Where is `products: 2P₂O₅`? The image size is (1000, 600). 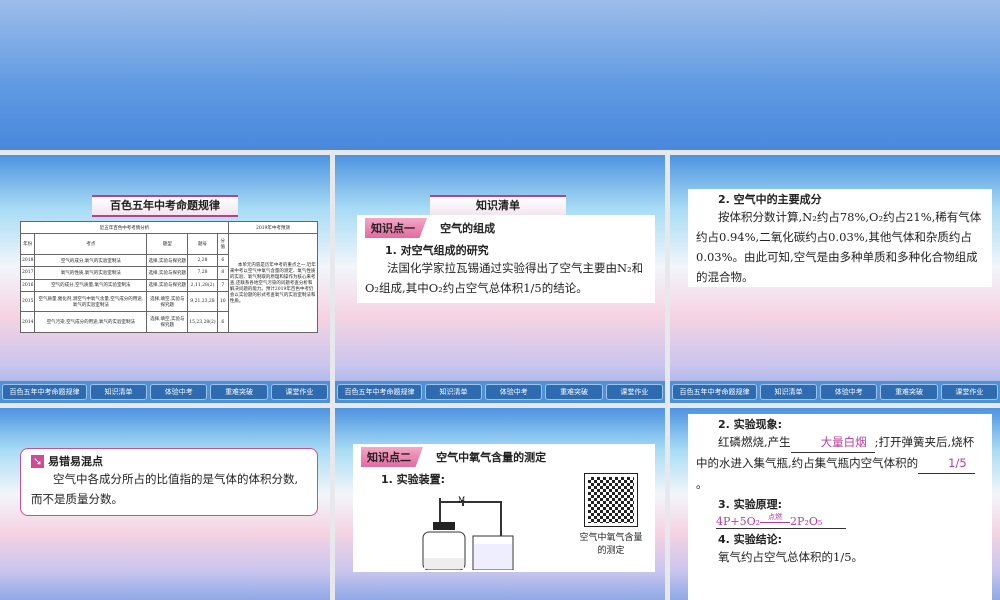 products: 2P₂O₅ is located at coordinates (806, 521).